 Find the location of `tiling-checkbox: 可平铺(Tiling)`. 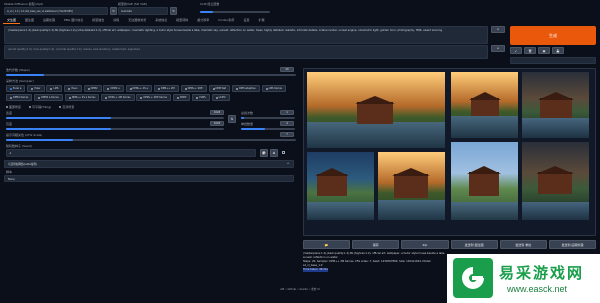

tiling-checkbox: 可平铺(Tiling) is located at coordinates (39, 107).